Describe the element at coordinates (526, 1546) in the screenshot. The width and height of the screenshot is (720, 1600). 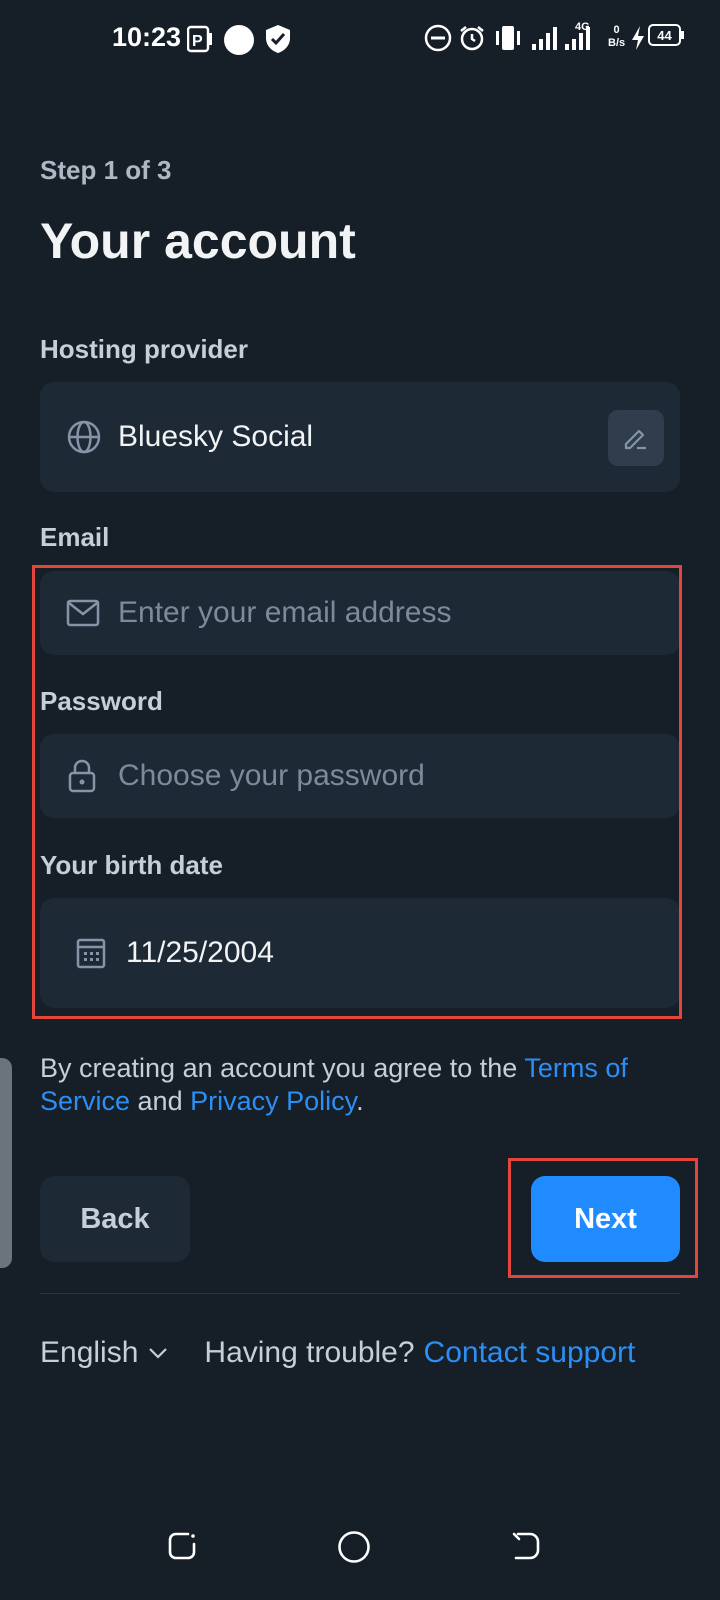
I see `back-nav-icon` at that location.